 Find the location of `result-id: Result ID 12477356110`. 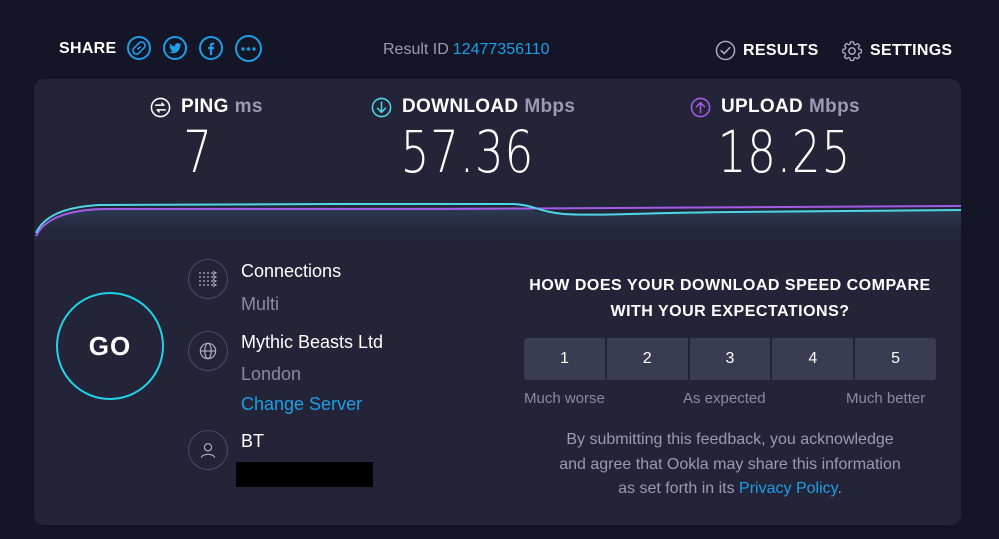

result-id: Result ID 12477356110 is located at coordinates (466, 50).